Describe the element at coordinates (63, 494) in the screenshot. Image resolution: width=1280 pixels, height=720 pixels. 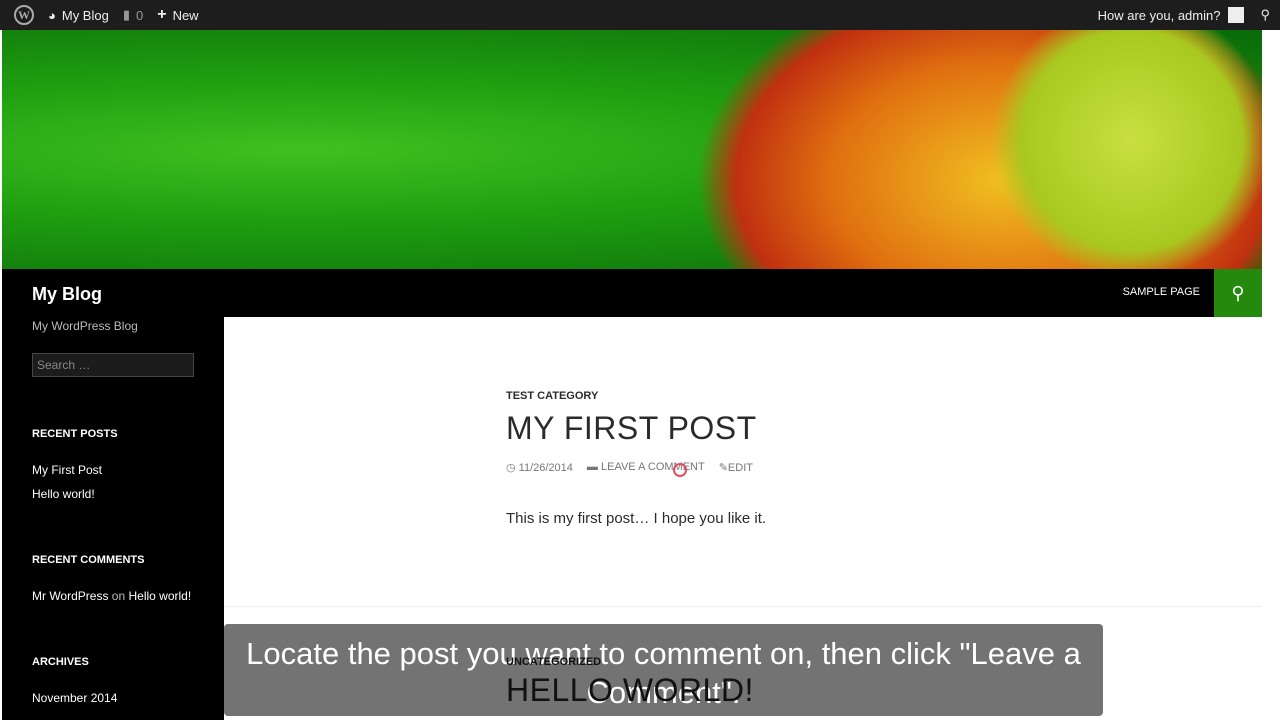
I see `recent-post-link: Hello world!` at that location.